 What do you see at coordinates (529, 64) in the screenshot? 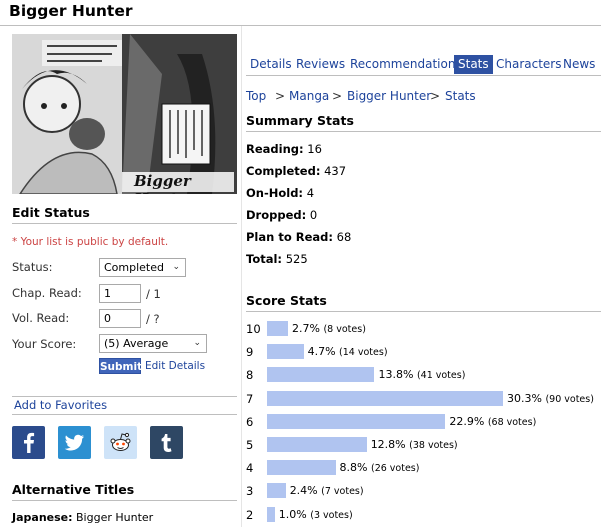
I see `tab-characters: Characters` at bounding box center [529, 64].